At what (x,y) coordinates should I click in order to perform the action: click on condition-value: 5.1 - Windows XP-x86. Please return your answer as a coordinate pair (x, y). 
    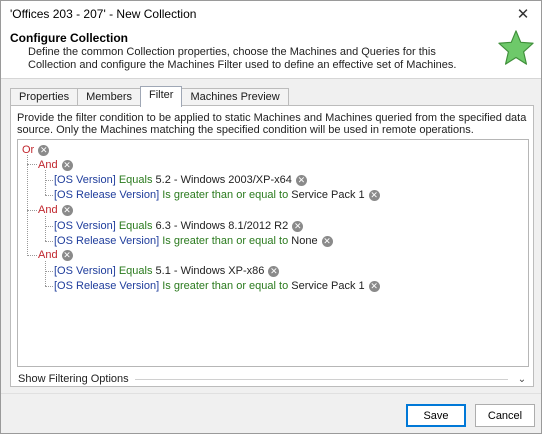
    Looking at the image, I should click on (210, 271).